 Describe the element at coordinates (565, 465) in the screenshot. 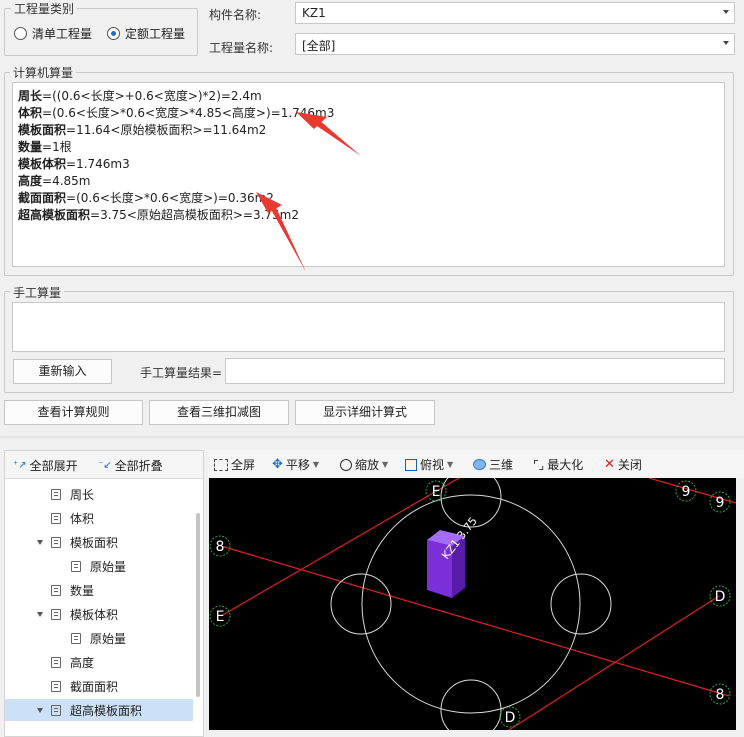

I see `maximize-label: 最大化` at that location.